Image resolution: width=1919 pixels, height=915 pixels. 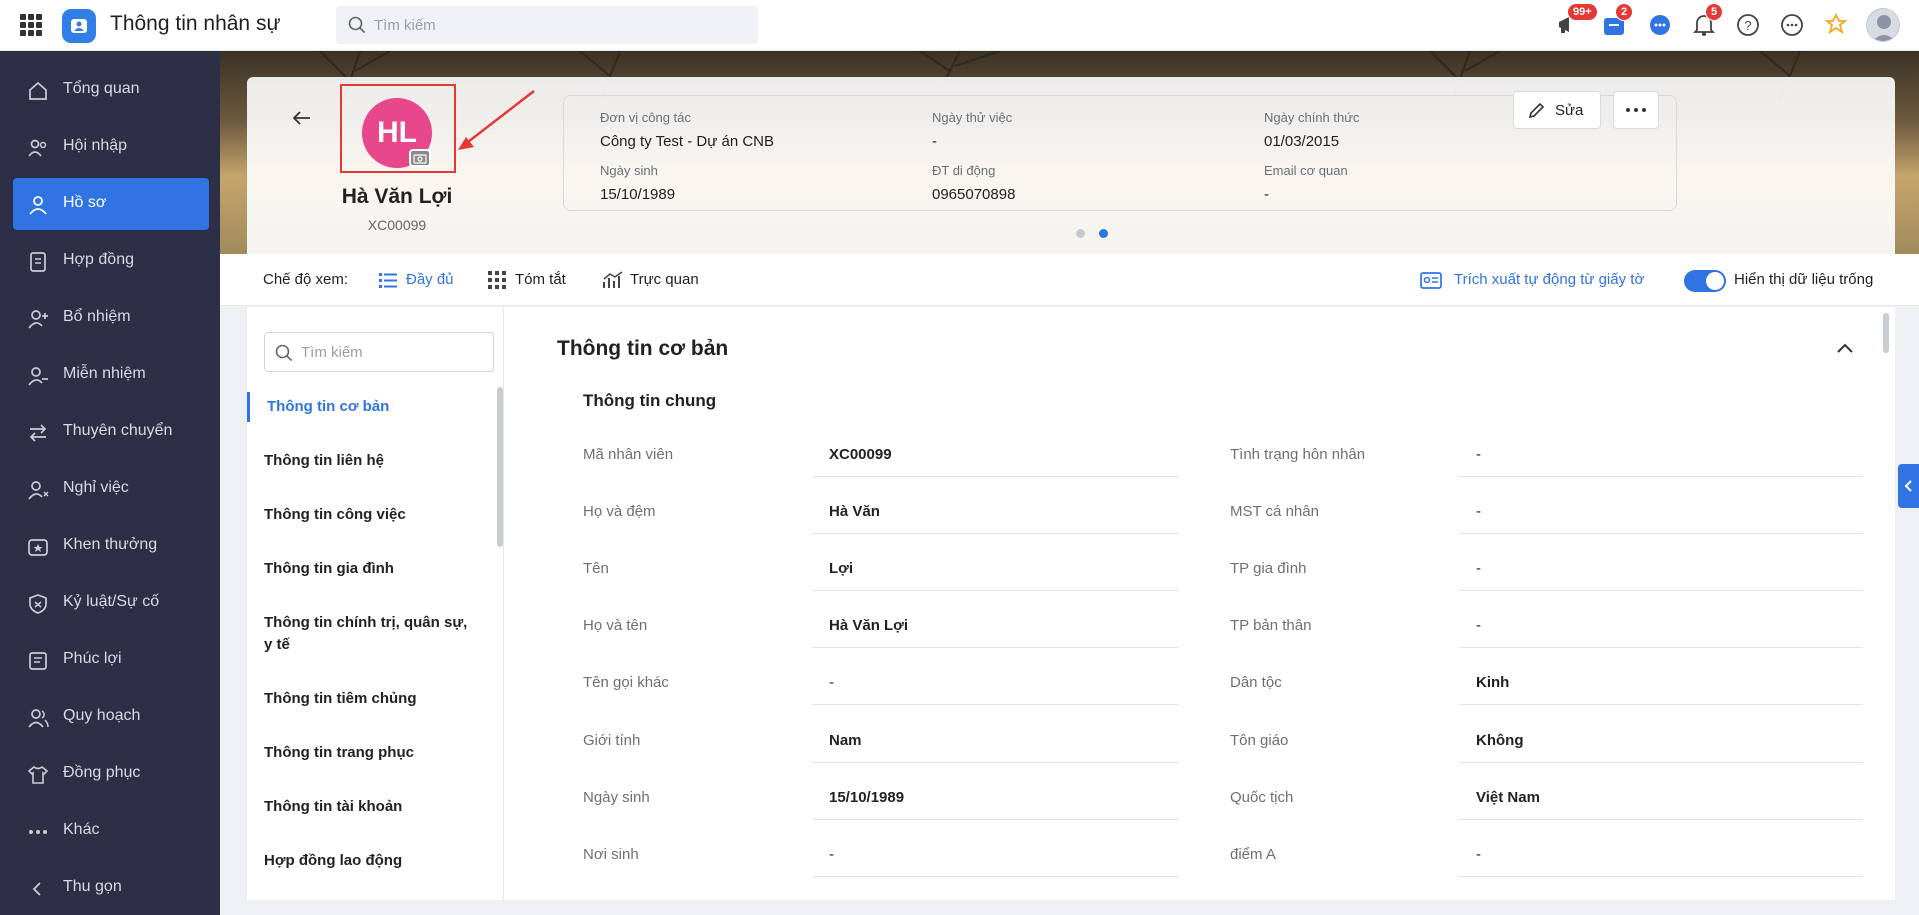 I want to click on chart-icon, so click(x=613, y=279).